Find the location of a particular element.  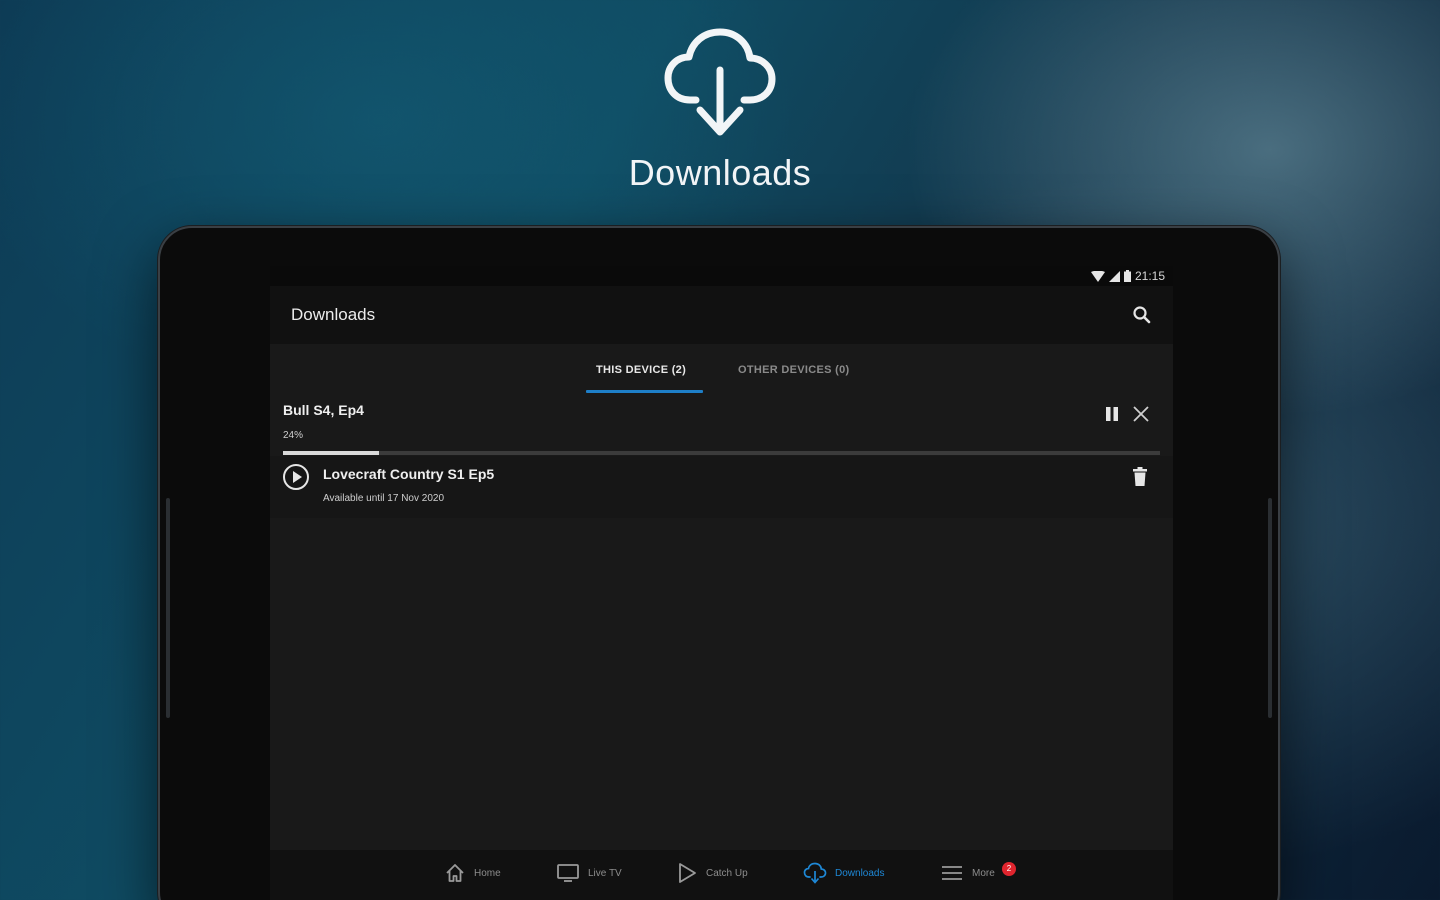

tablet-side-button-right is located at coordinates (1270, 608).